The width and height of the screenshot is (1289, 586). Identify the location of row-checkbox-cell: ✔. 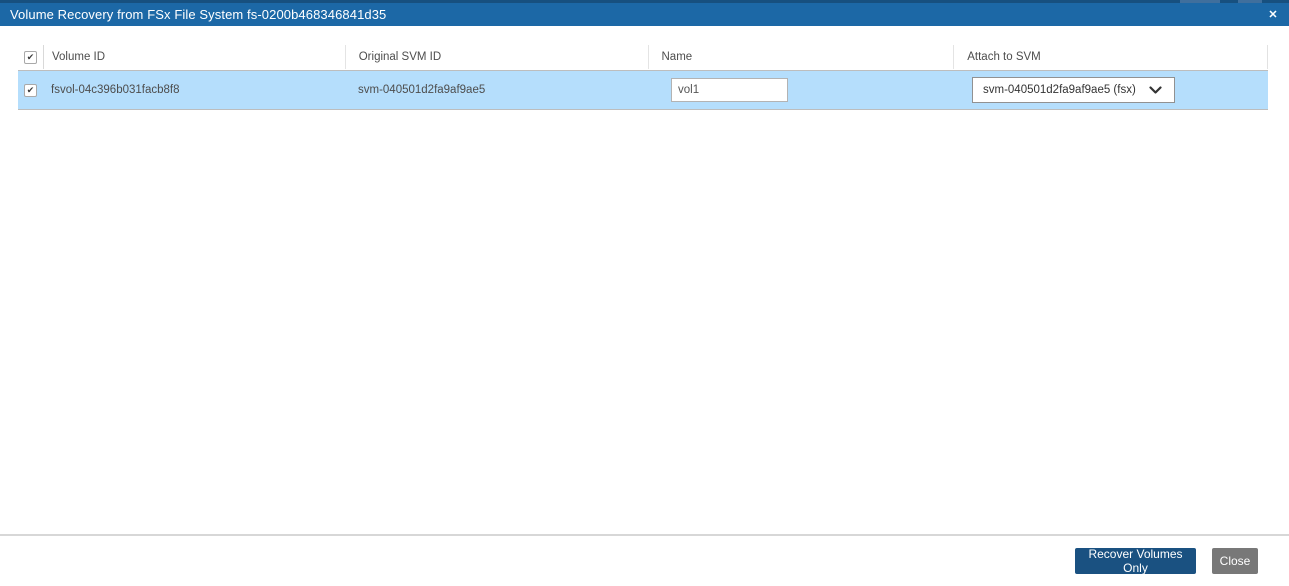
(30, 90).